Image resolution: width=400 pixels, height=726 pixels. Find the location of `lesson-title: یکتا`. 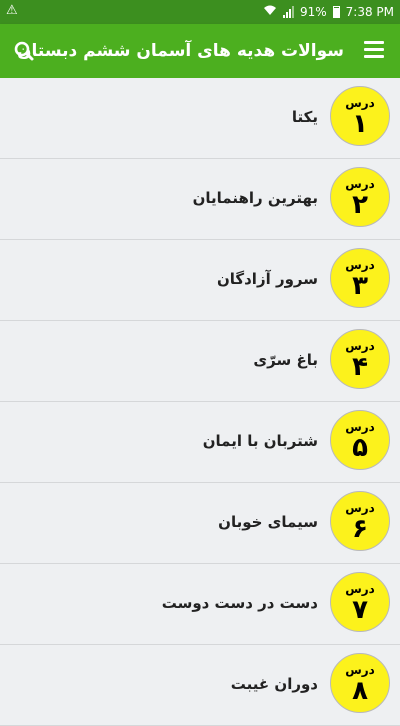

lesson-title: یکتا is located at coordinates (304, 117).